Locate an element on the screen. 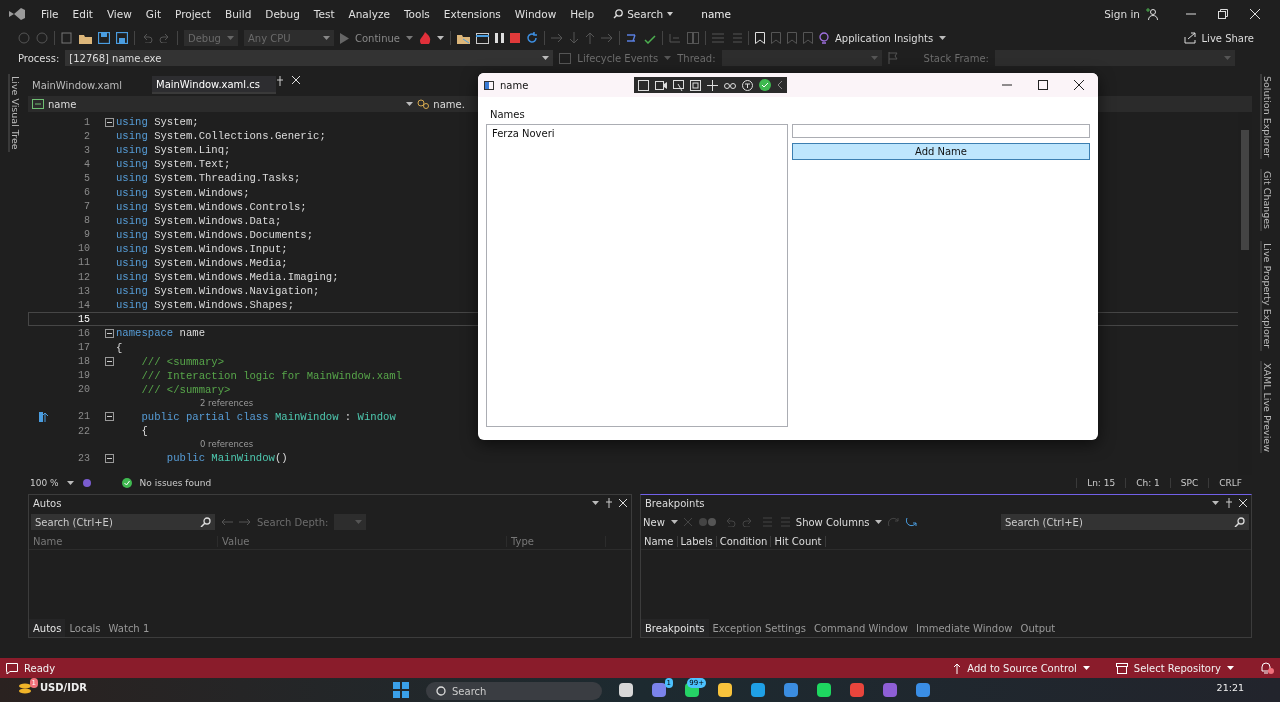 The width and height of the screenshot is (1280, 702). play-icon is located at coordinates (344, 38).